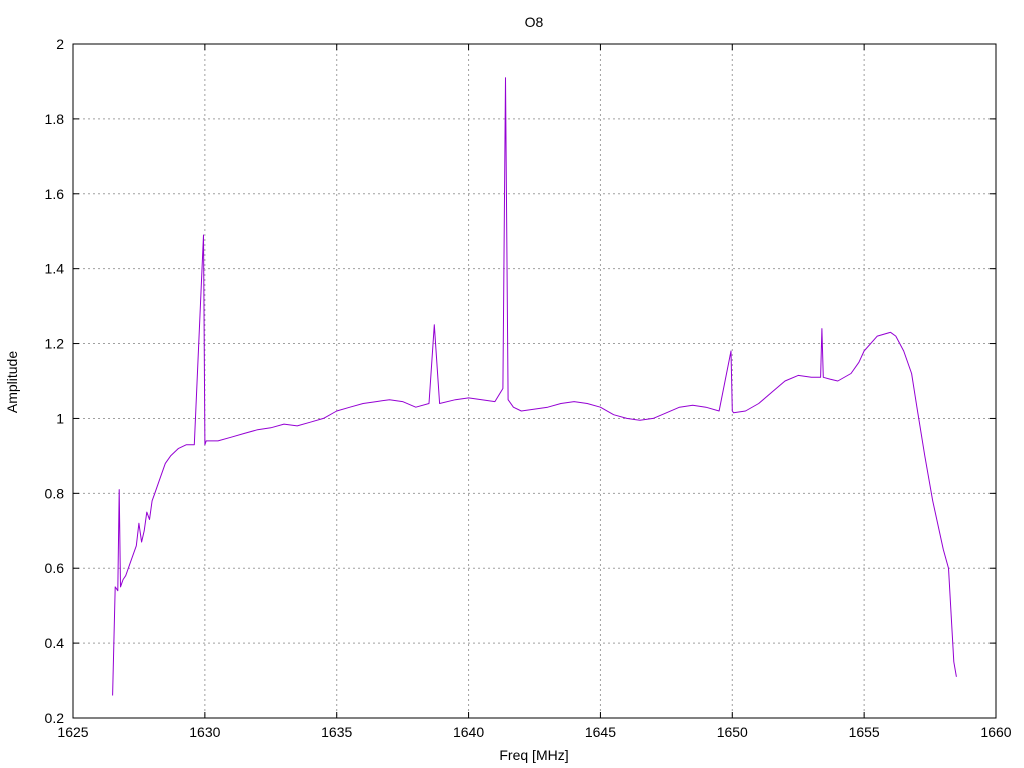 The height and width of the screenshot is (768, 1024). I want to click on y-tick-label: 0.4, so click(55, 643).